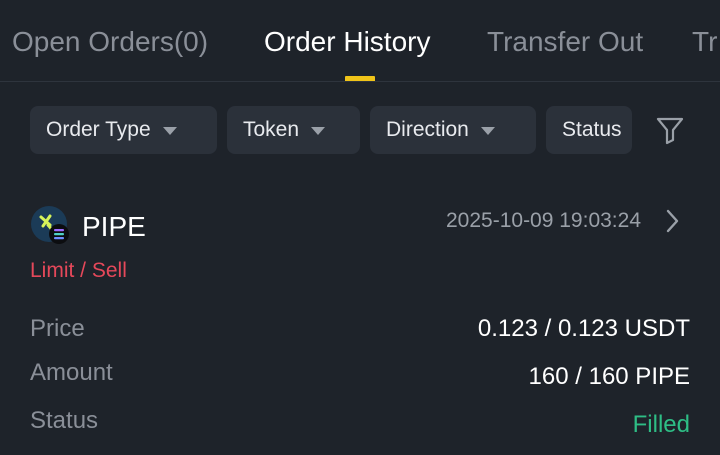 The height and width of the screenshot is (455, 720). What do you see at coordinates (114, 226) in the screenshot?
I see `token-name: PIPE` at bounding box center [114, 226].